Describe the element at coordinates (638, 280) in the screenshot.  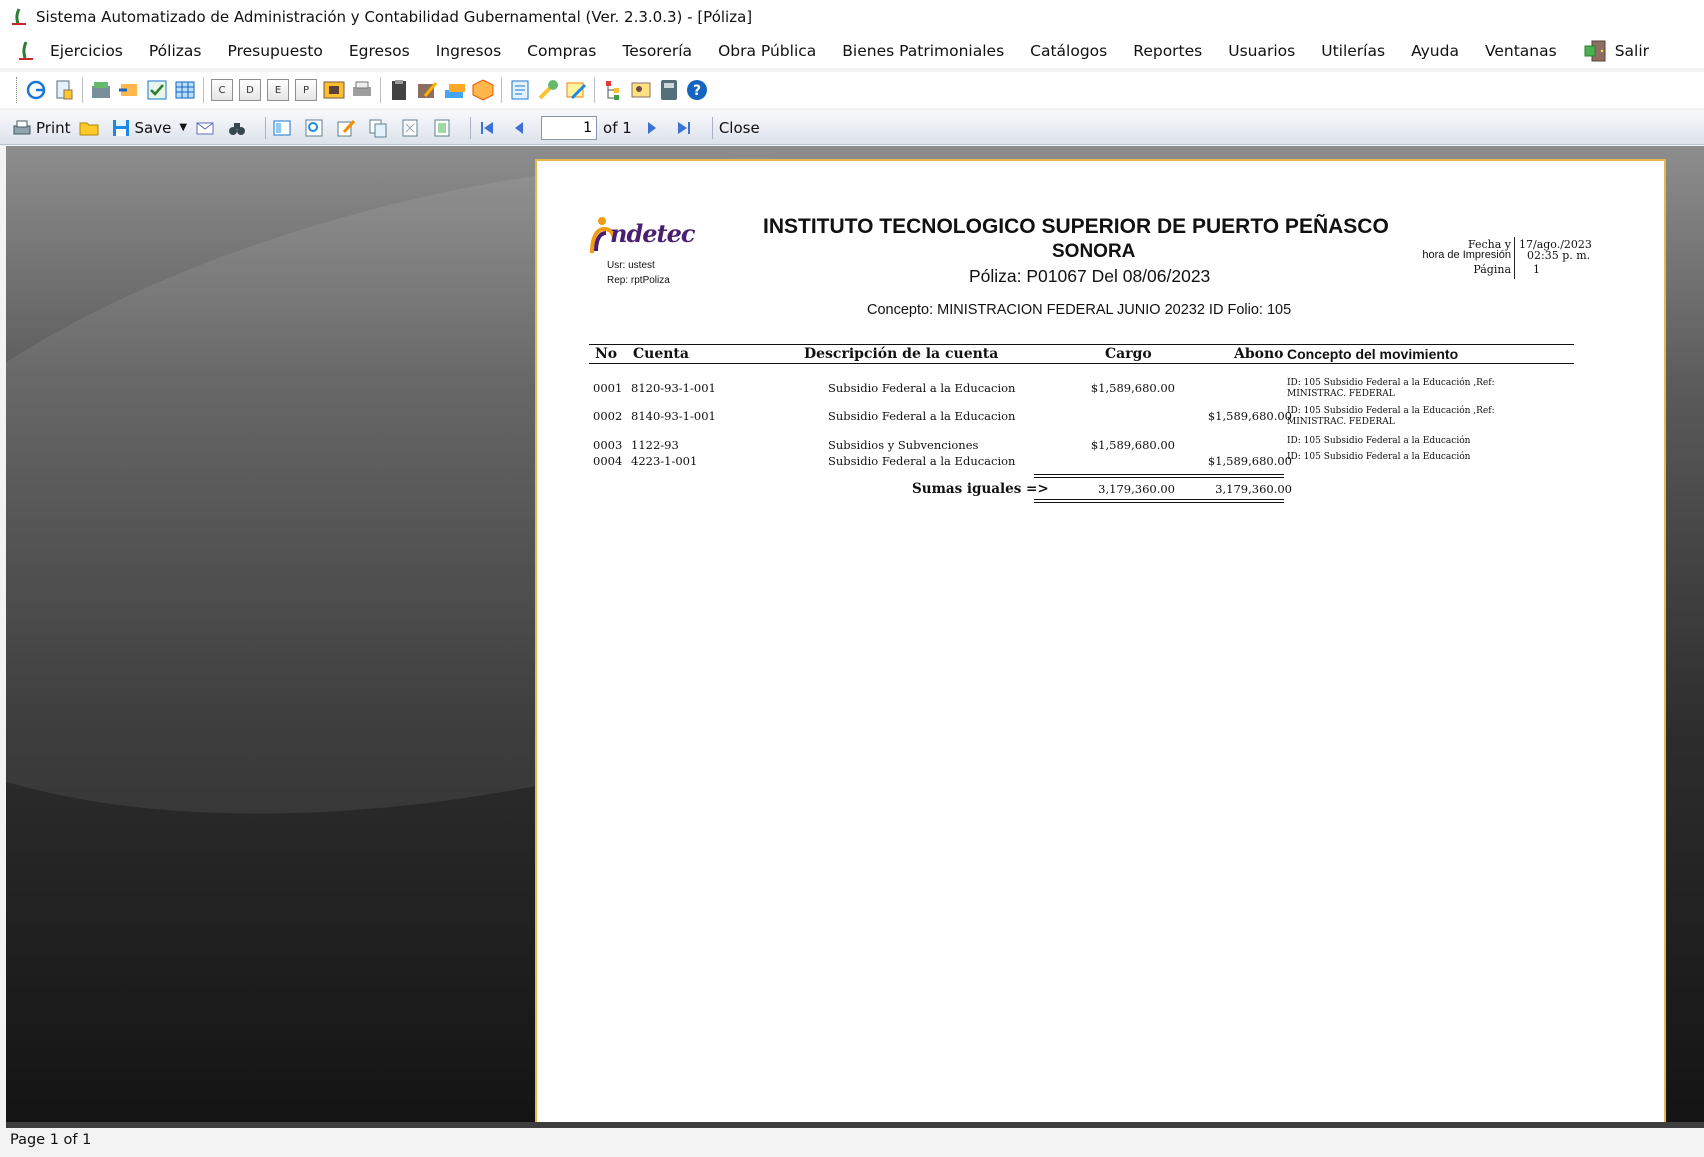
I see `report-name: Rep: rptPoliza` at that location.